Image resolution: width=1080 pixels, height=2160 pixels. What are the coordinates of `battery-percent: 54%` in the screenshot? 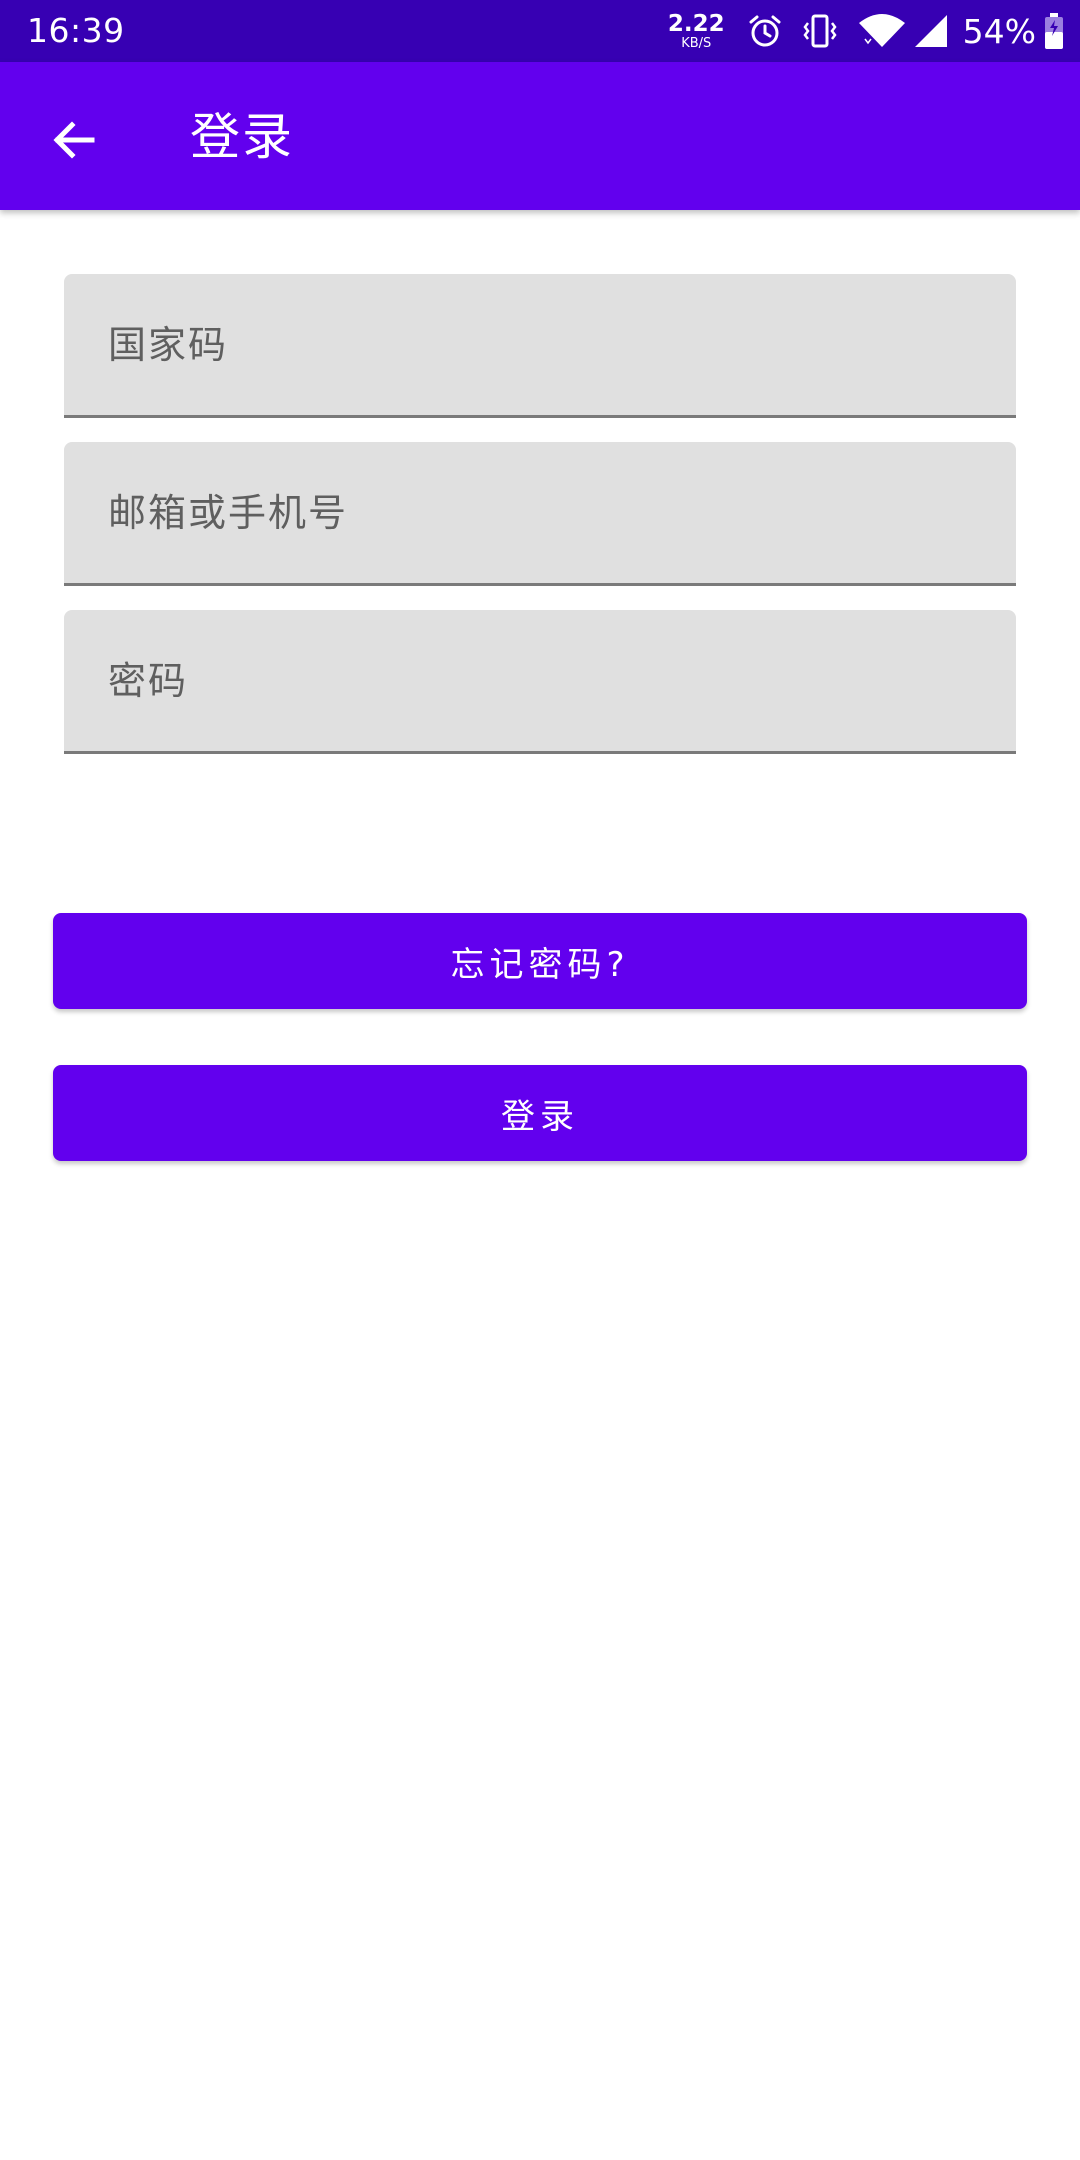 It's located at (999, 31).